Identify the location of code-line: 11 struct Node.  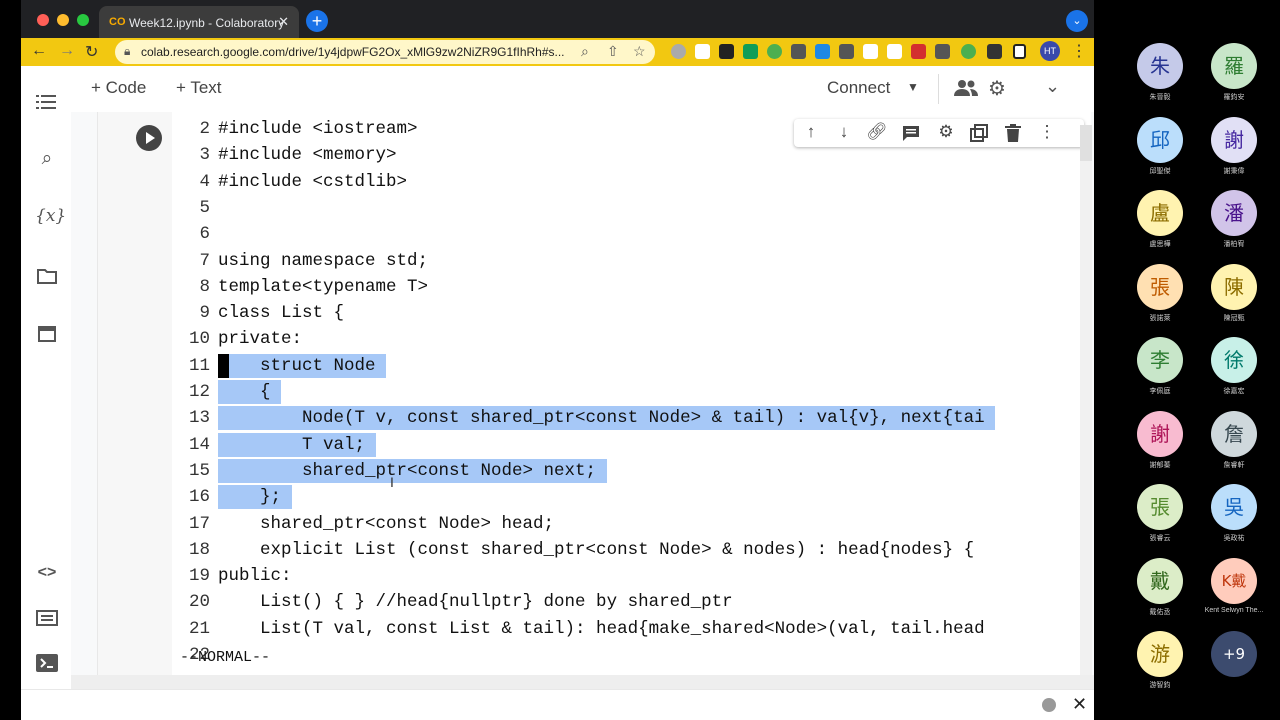
(631, 366).